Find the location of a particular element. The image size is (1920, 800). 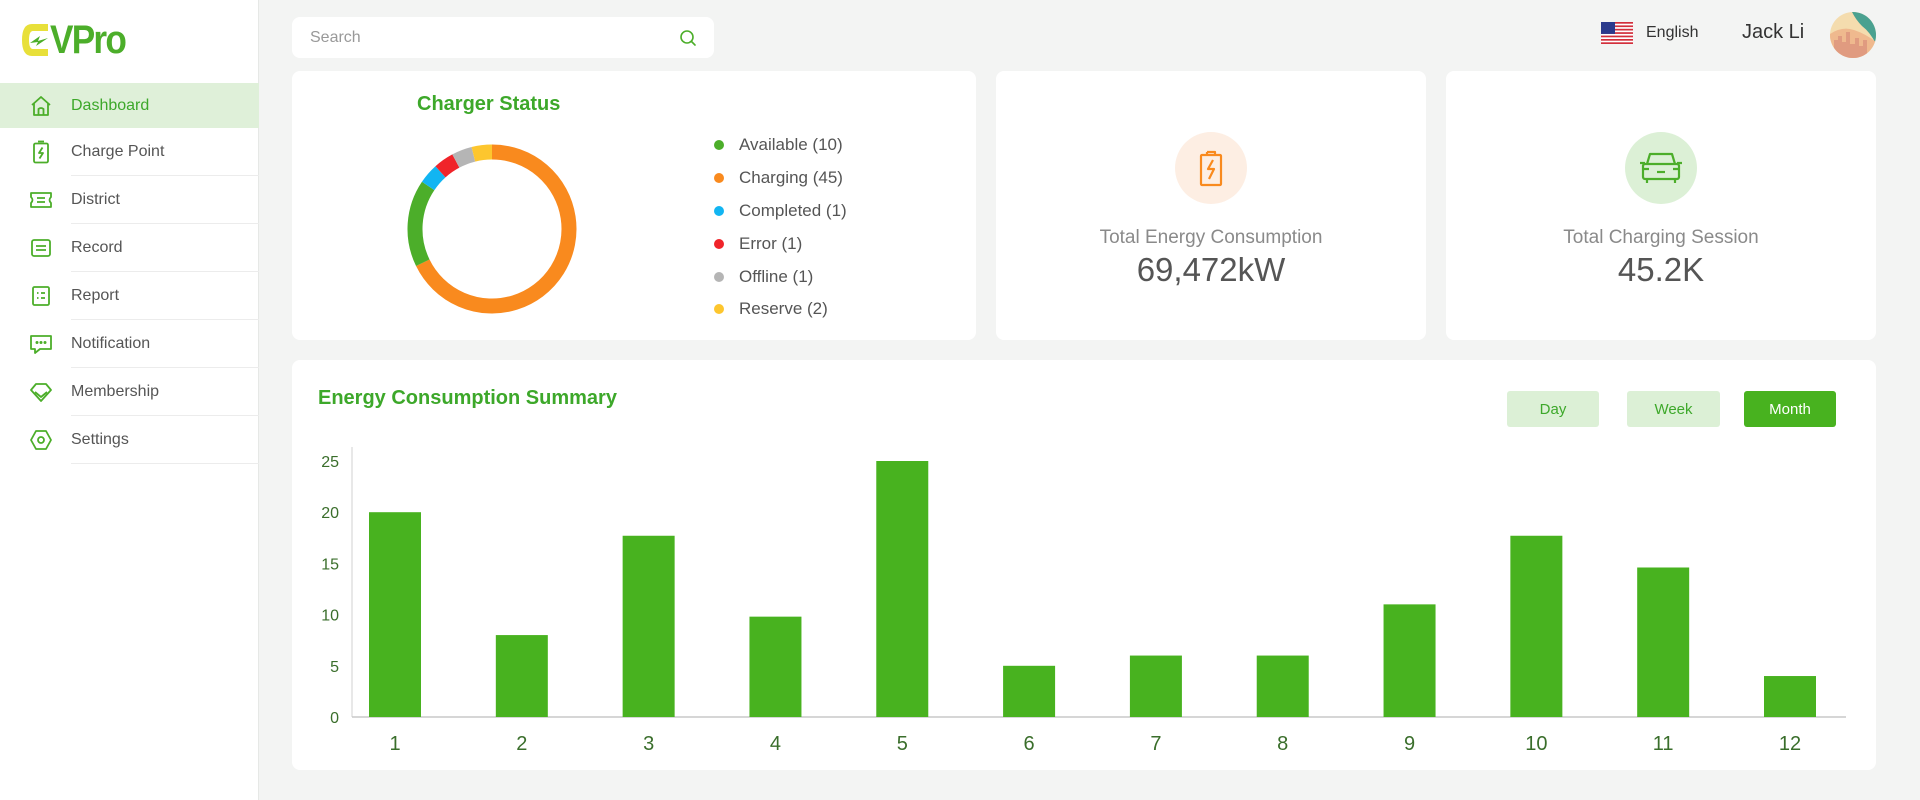

legend-item-reserve: Reserve (2) is located at coordinates (780, 309).